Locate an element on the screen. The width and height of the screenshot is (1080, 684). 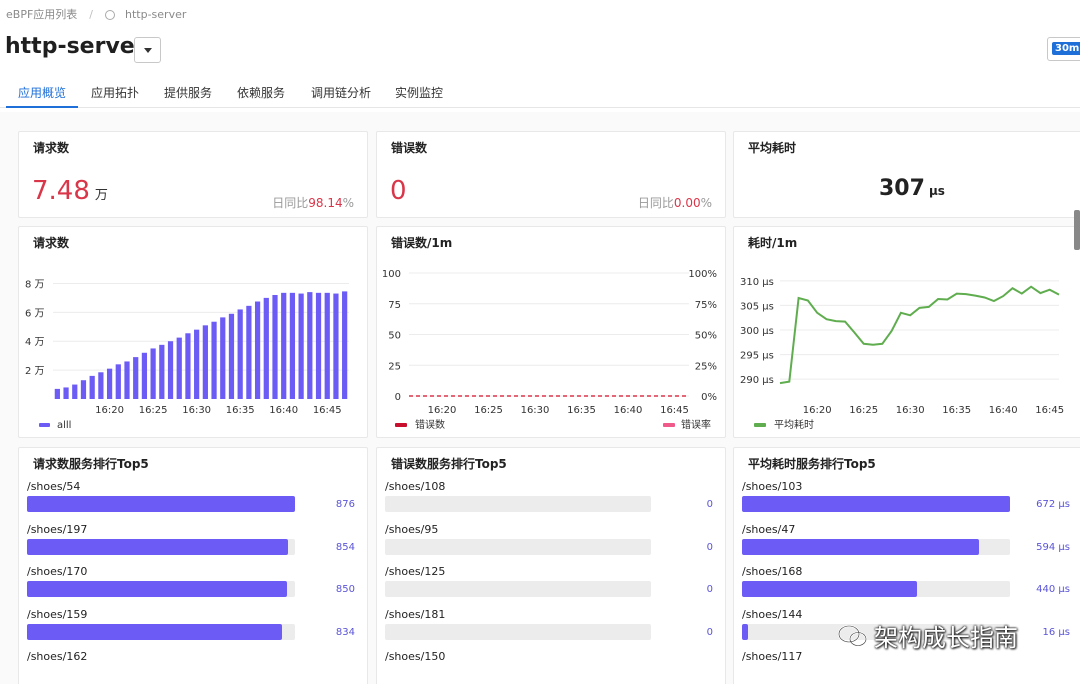
tab-trace-analysis: 调用链分析 is located at coordinates (341, 96).